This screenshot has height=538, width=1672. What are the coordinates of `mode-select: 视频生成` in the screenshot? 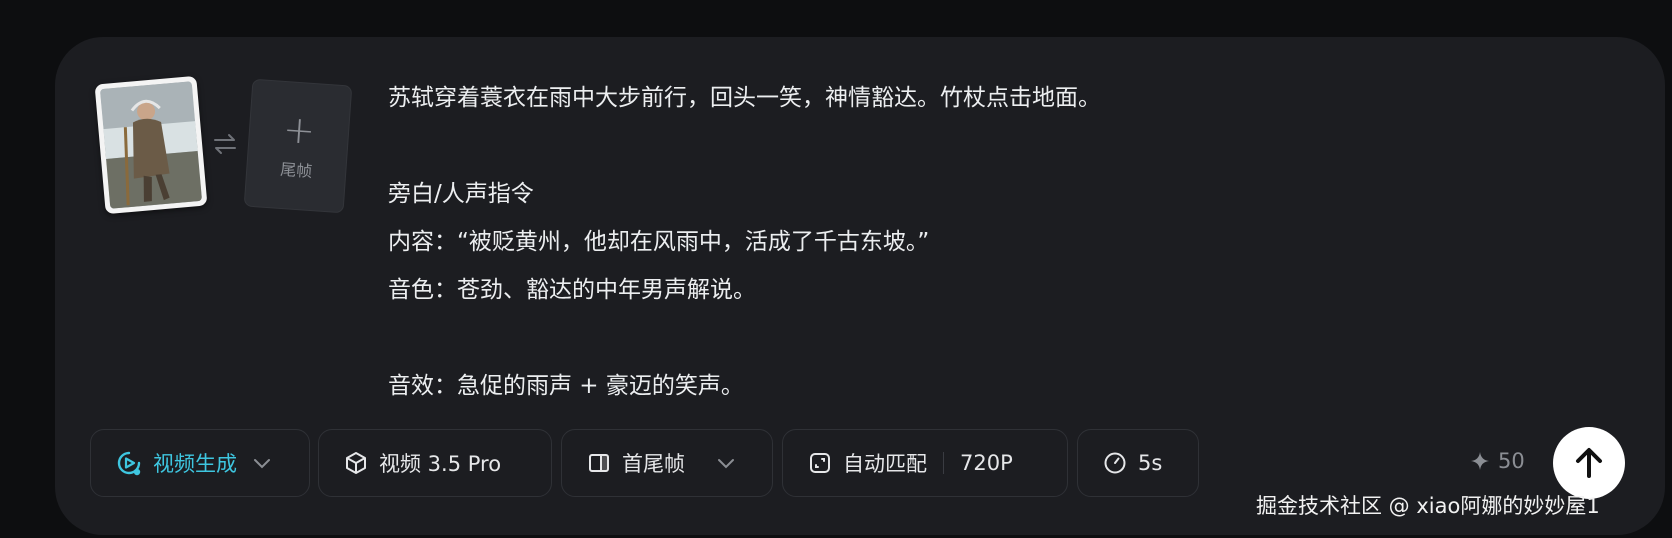 It's located at (200, 463).